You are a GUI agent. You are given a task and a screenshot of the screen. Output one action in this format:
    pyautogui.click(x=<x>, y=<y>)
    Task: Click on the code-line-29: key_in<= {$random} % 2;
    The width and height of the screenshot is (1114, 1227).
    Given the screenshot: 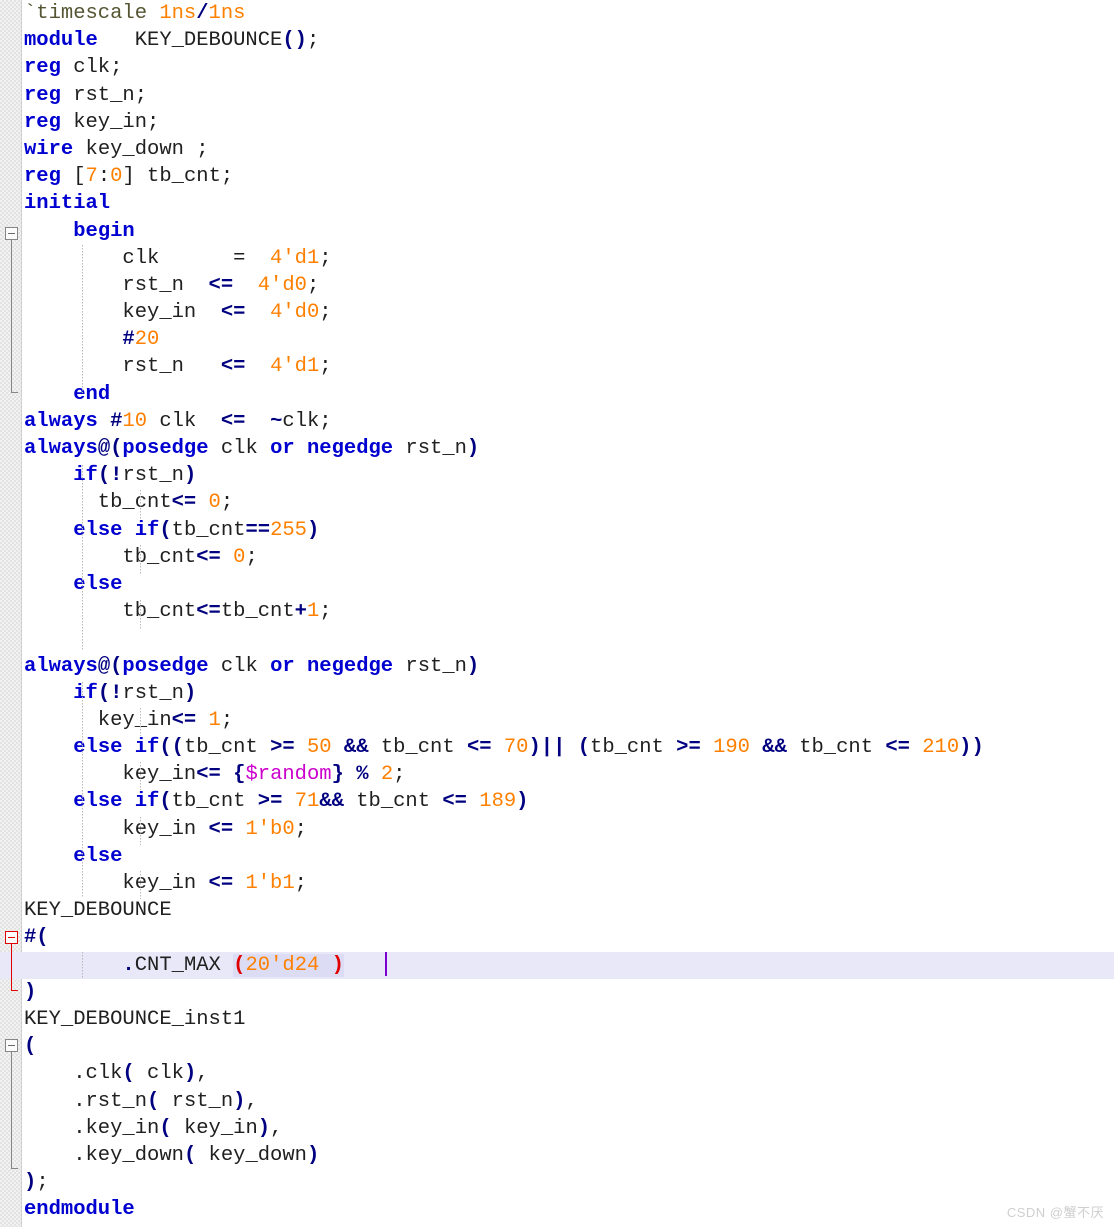 What is the action you would take?
    pyautogui.click(x=557, y=774)
    